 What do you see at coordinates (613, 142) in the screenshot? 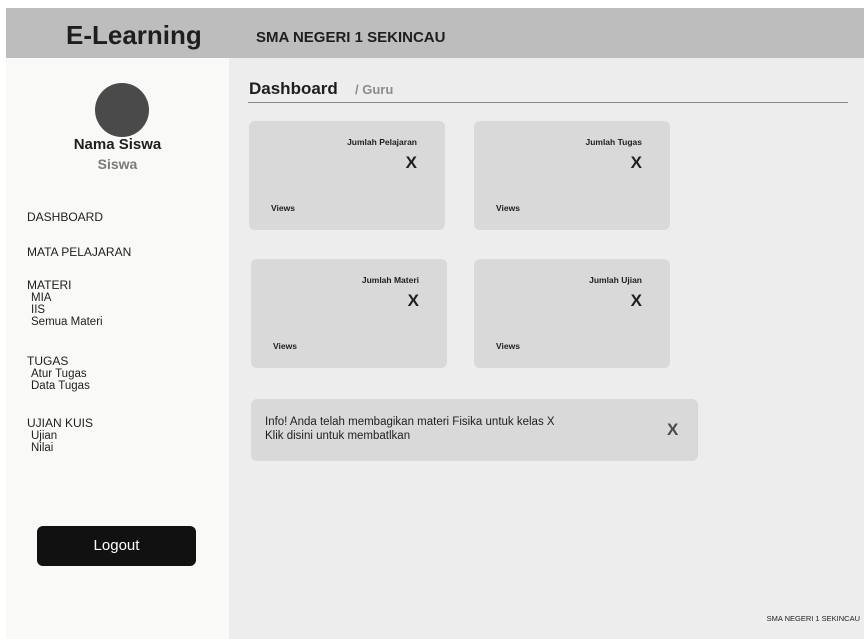
I see `stat-card-label: Jumlah Tugas` at bounding box center [613, 142].